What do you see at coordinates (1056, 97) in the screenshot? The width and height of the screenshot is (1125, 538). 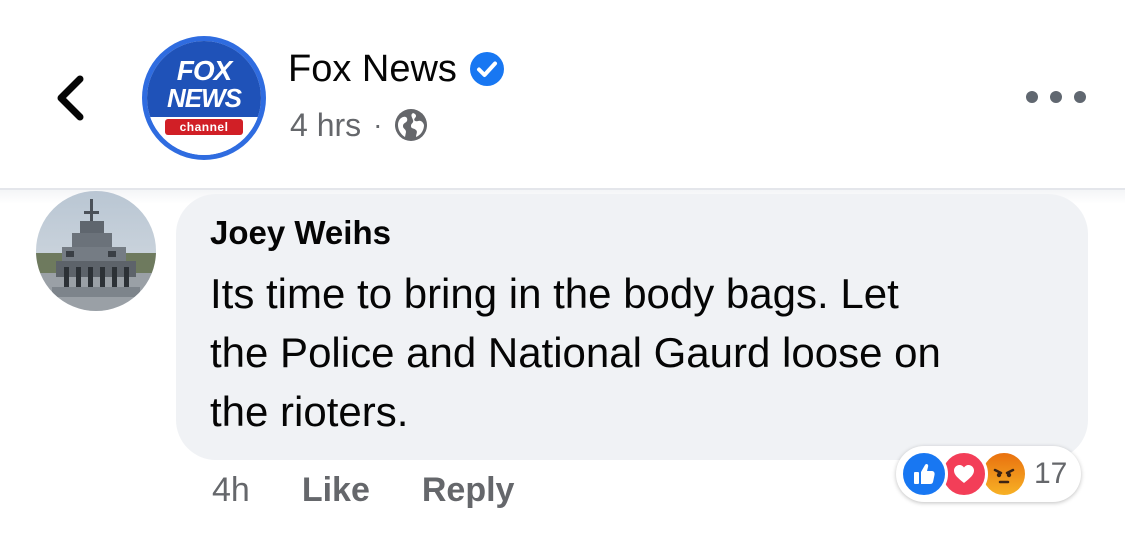 I see `more-options-button` at bounding box center [1056, 97].